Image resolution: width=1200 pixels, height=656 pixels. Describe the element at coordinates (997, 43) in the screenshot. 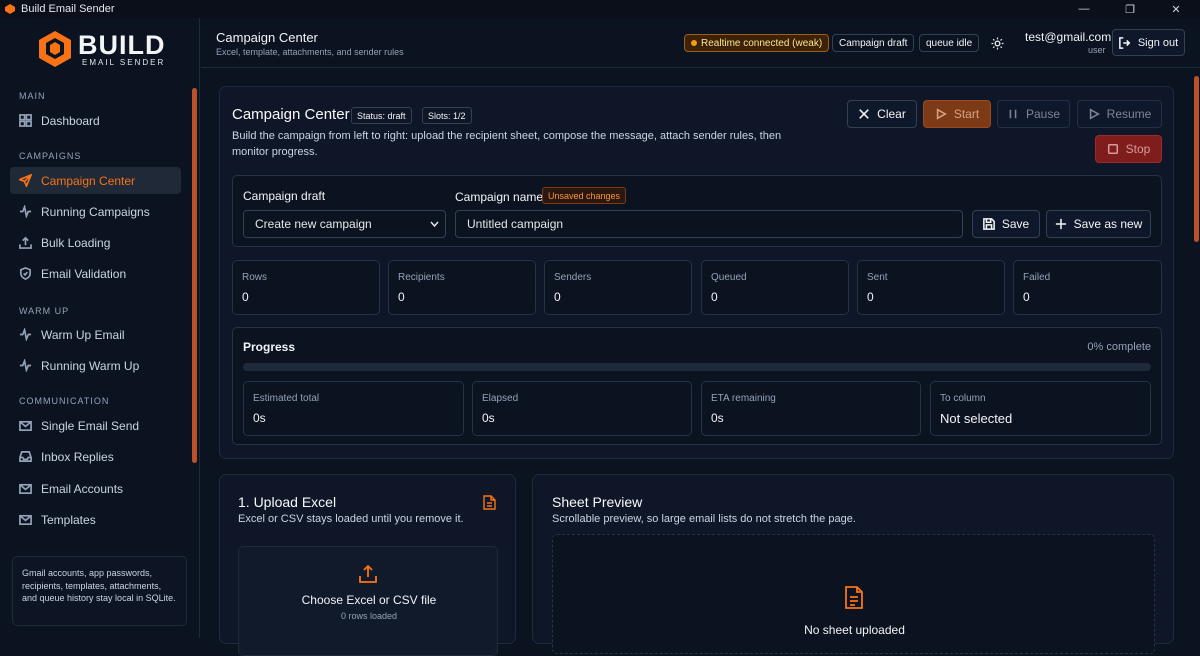

I see `theme-toggle-icon` at that location.